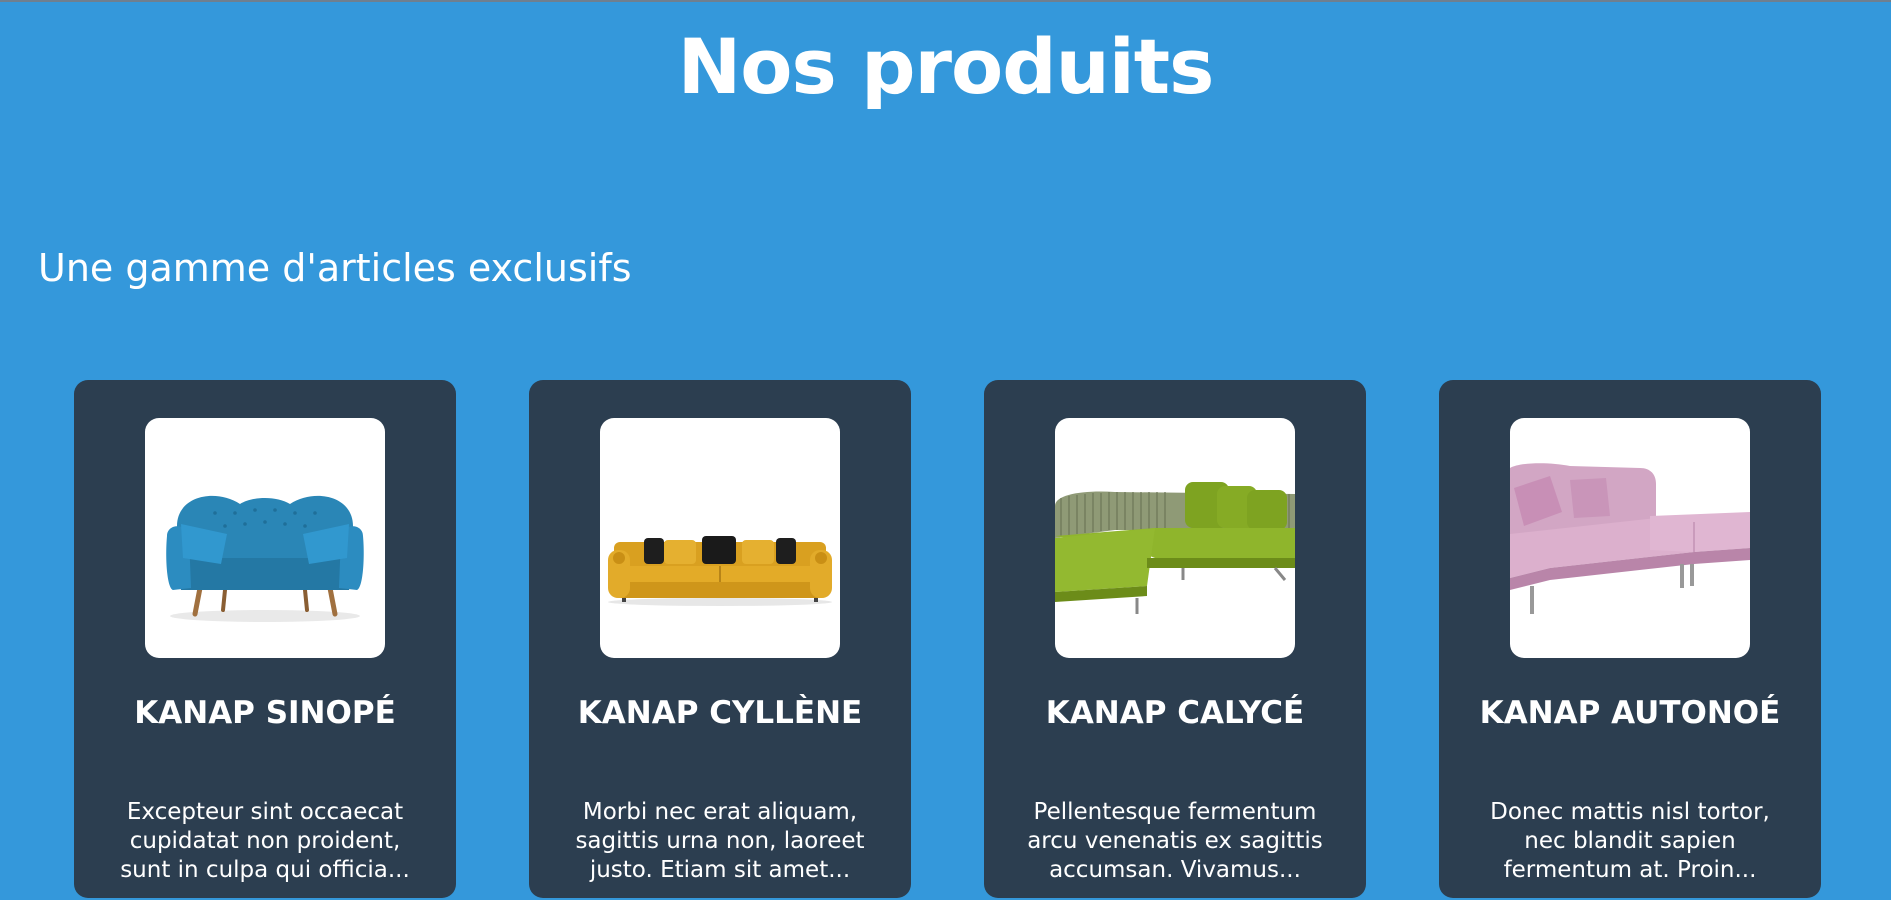 The height and width of the screenshot is (900, 1891). Describe the element at coordinates (1175, 548) in the screenshot. I see `green-corner-sofa-image` at that location.